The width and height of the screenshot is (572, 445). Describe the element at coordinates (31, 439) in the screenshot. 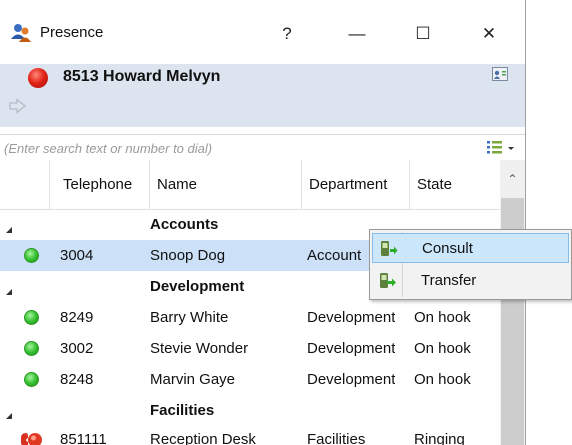

I see `ringing-phone-icon` at that location.